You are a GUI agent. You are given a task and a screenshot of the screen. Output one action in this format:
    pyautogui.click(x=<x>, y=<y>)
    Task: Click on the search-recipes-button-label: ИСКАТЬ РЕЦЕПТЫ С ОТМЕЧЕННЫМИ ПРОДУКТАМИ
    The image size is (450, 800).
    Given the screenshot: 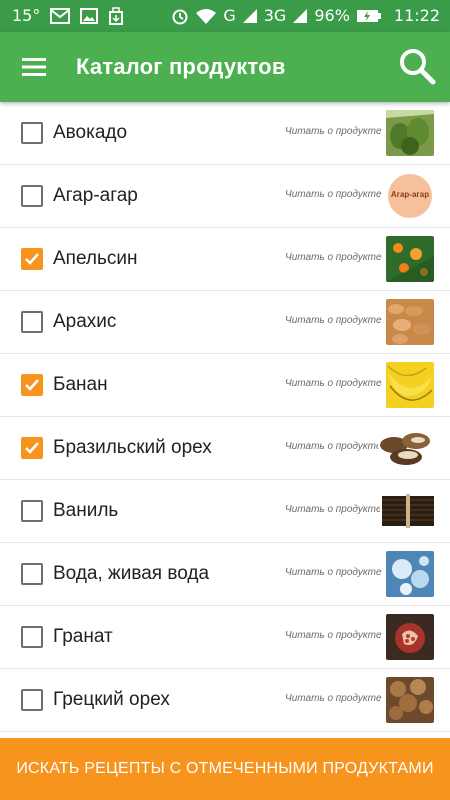 What is the action you would take?
    pyautogui.click(x=225, y=768)
    